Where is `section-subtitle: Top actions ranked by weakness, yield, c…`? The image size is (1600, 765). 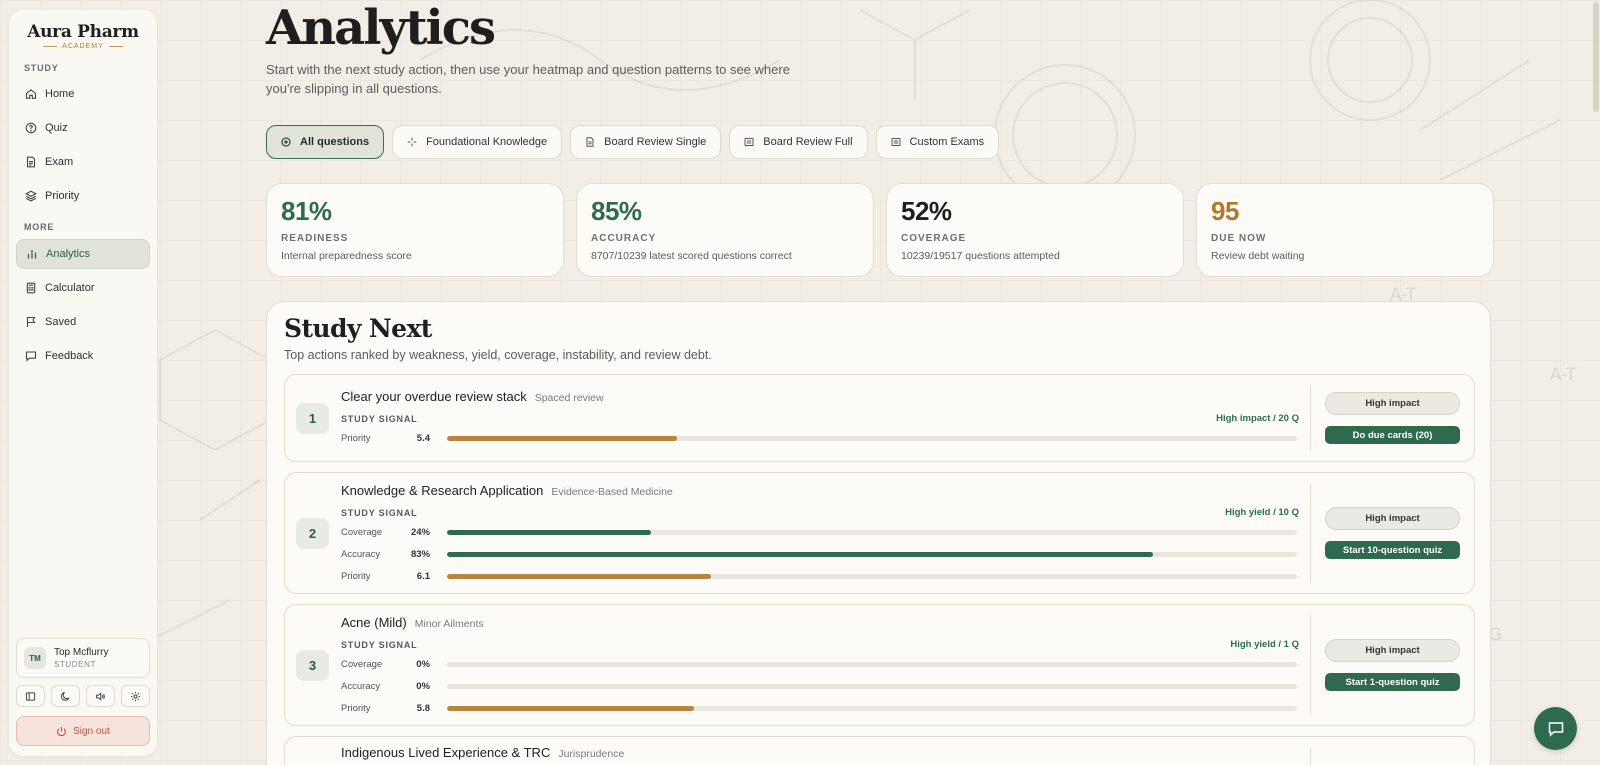 section-subtitle: Top actions ranked by weakness, yield, c… is located at coordinates (498, 355).